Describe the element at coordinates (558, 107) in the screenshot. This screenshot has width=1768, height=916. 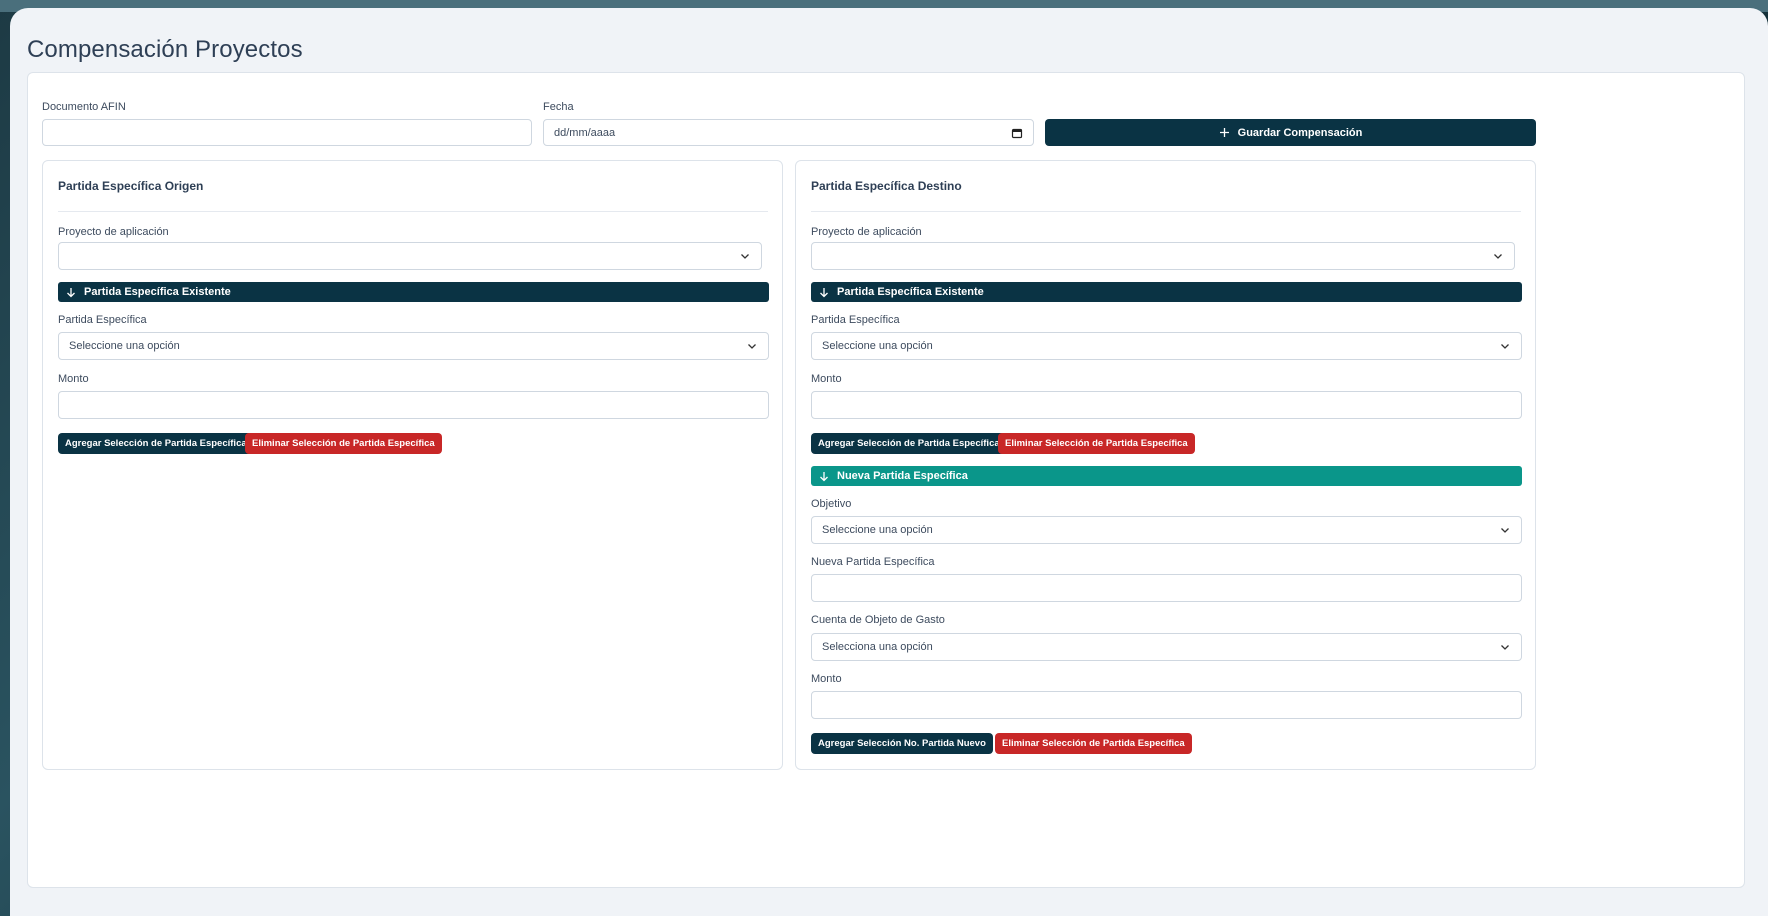
I see `fecha-label: Fecha` at that location.